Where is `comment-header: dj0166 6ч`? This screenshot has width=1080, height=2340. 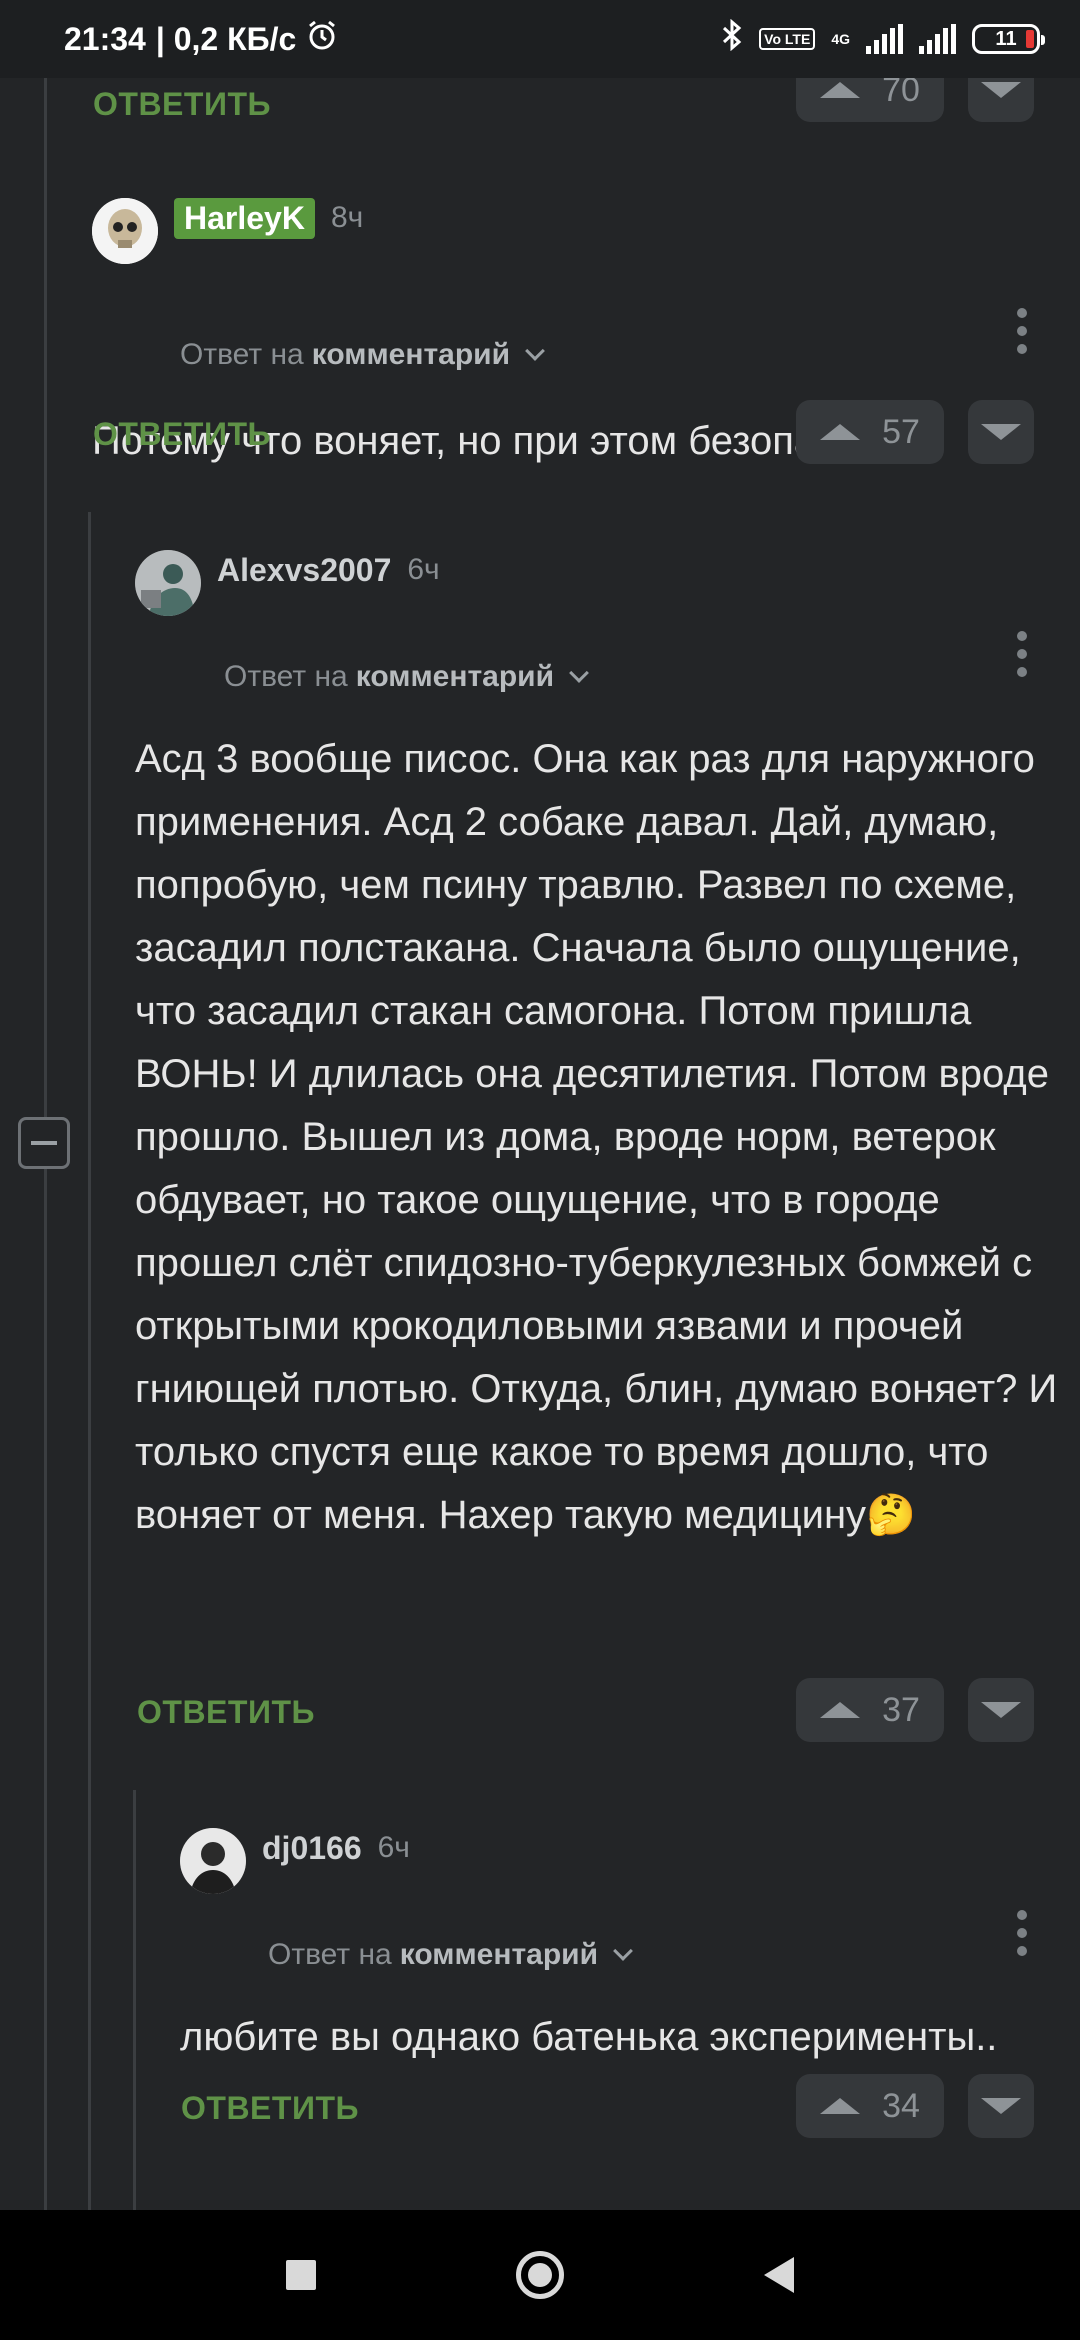 comment-header: dj0166 6ч is located at coordinates (295, 1861).